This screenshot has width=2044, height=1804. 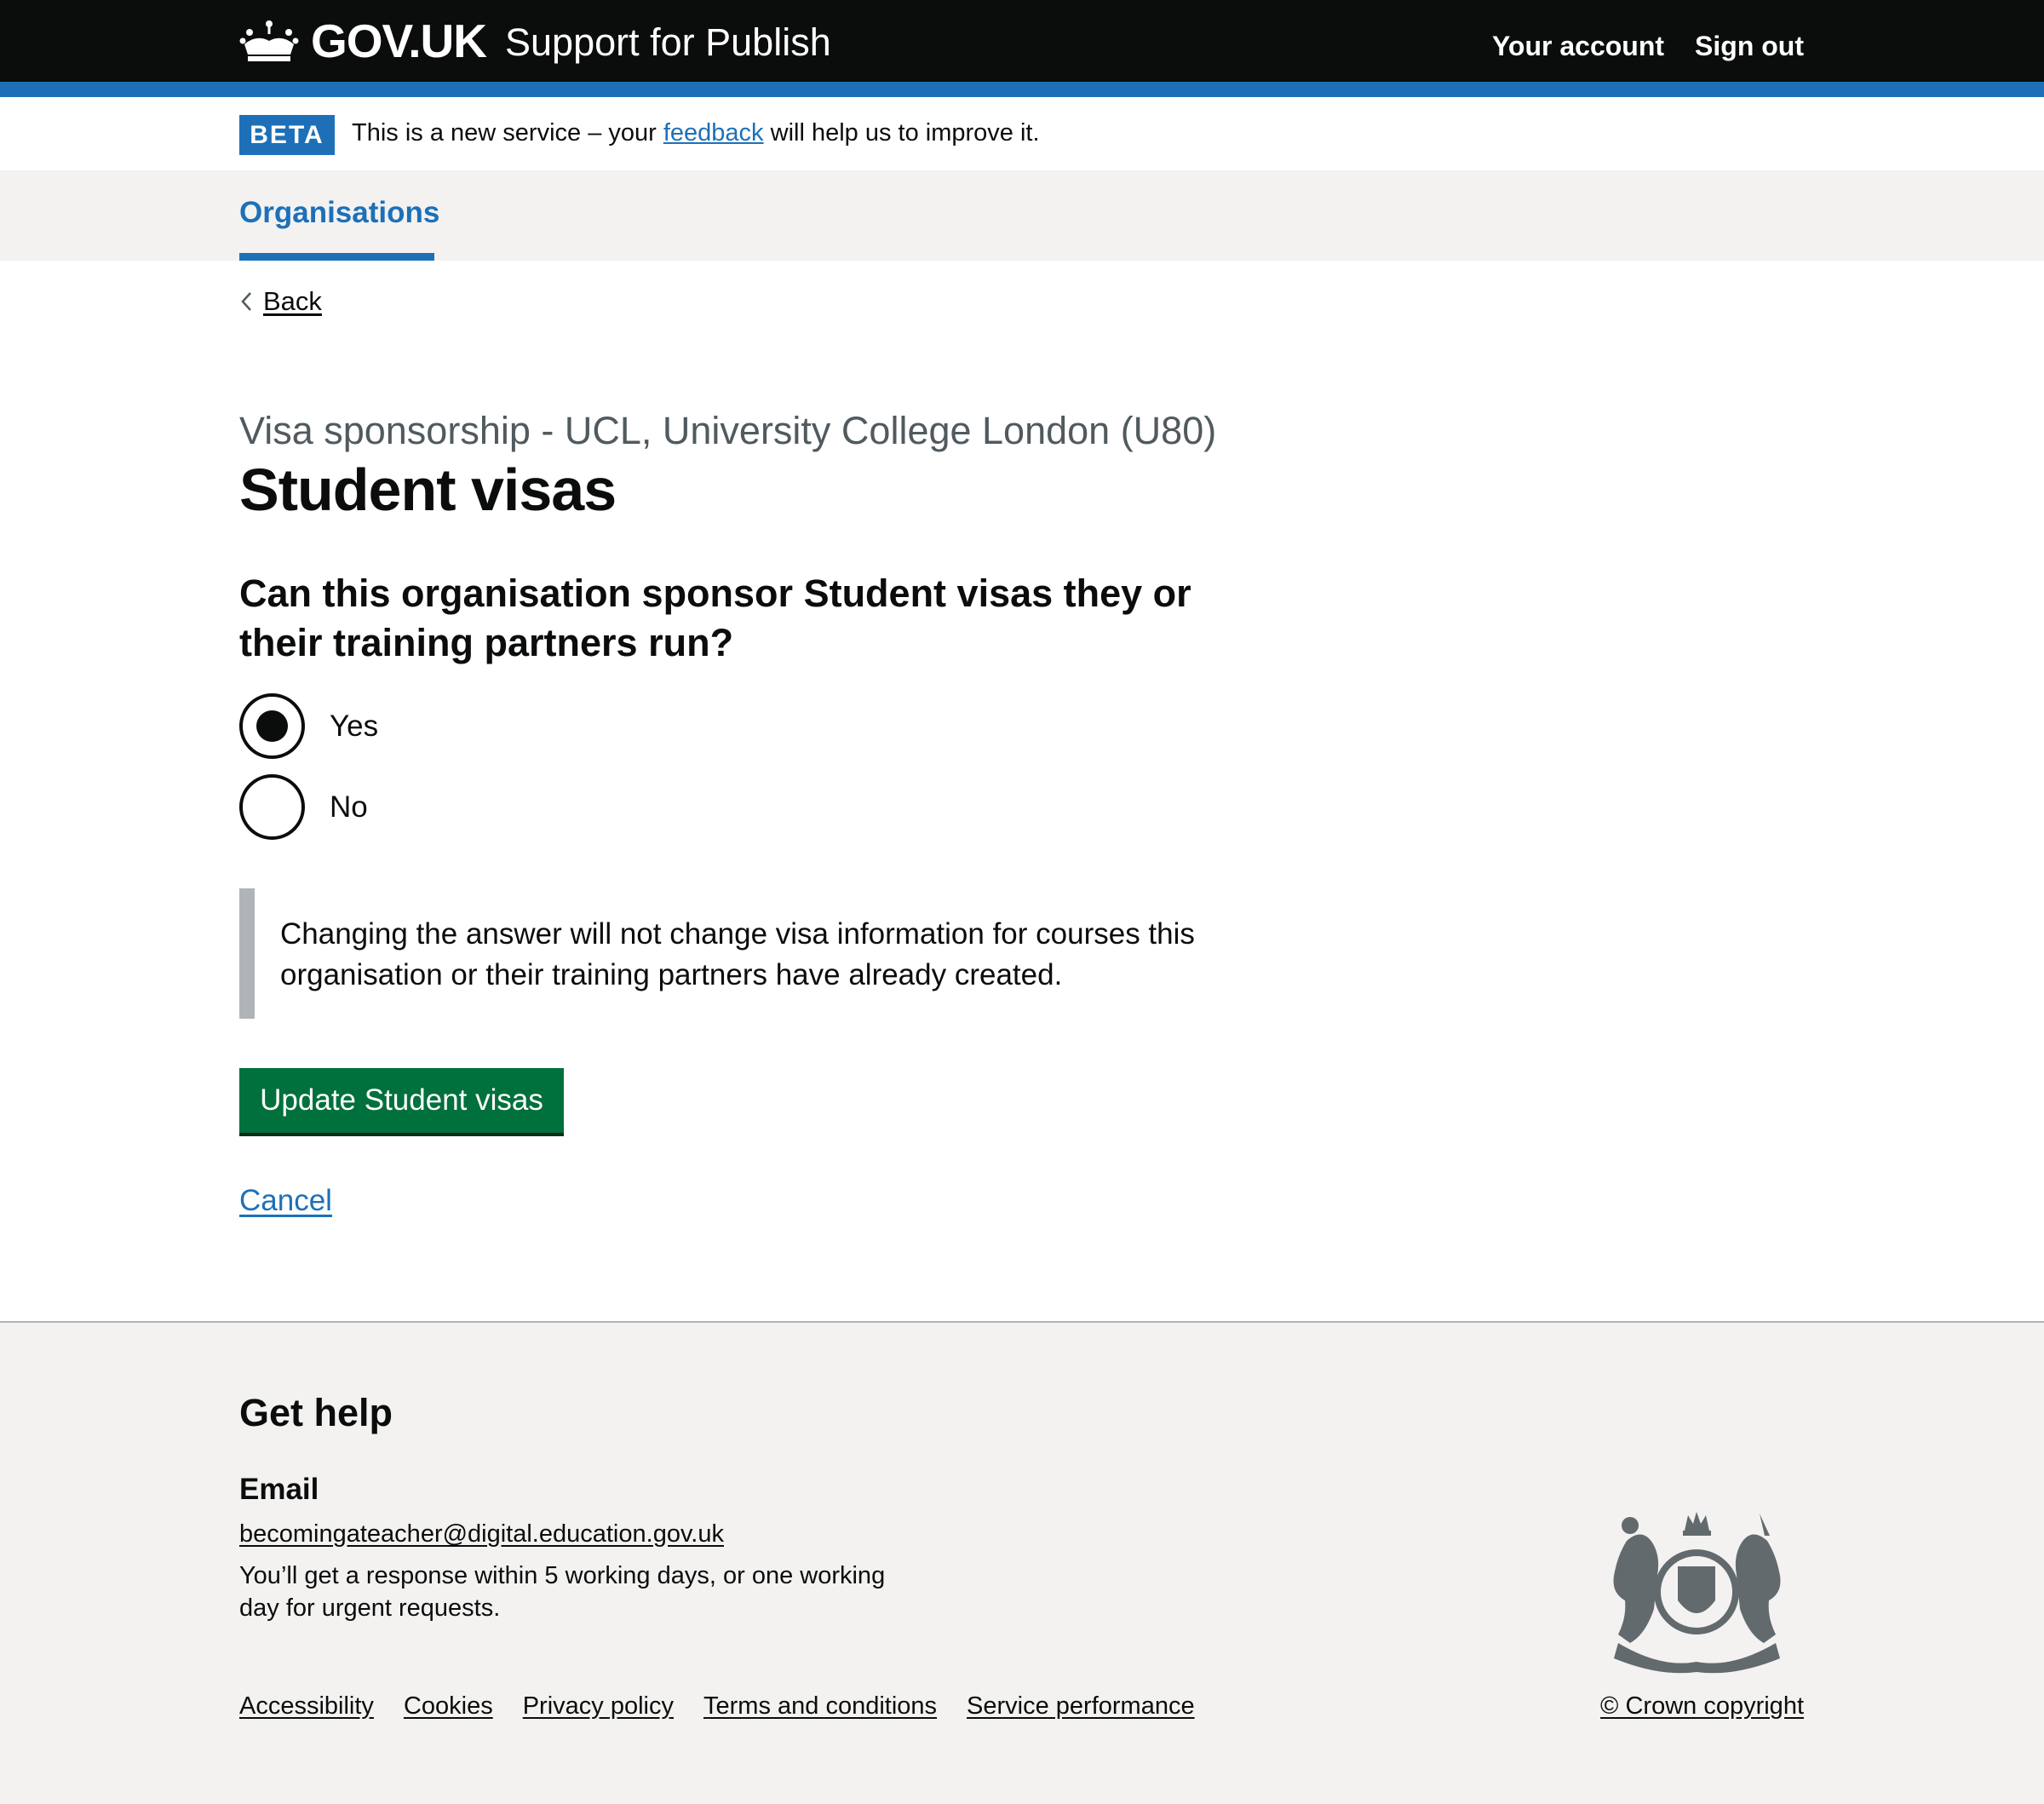 What do you see at coordinates (287, 135) in the screenshot?
I see `beta-tag: BETA` at bounding box center [287, 135].